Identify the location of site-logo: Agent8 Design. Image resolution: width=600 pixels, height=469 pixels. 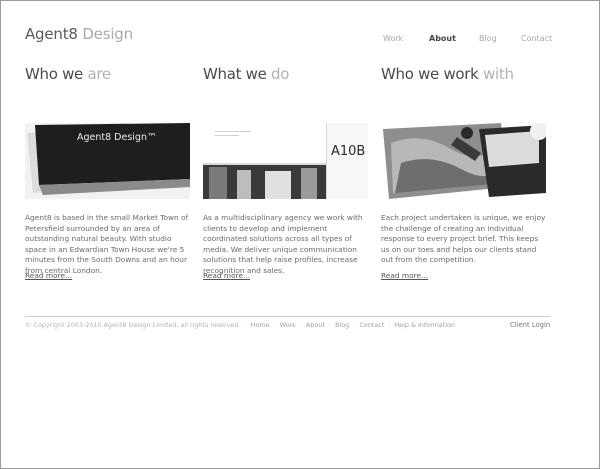
(79, 34).